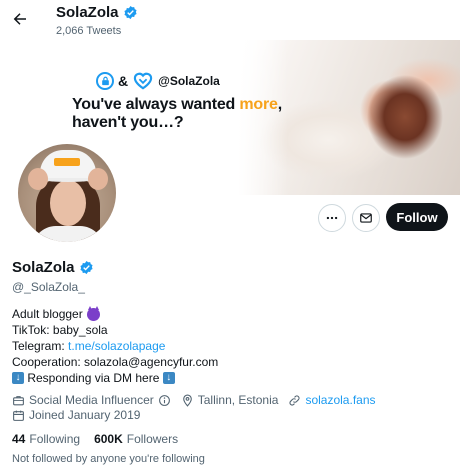 The width and height of the screenshot is (460, 465). I want to click on following-label: Following, so click(55, 439).